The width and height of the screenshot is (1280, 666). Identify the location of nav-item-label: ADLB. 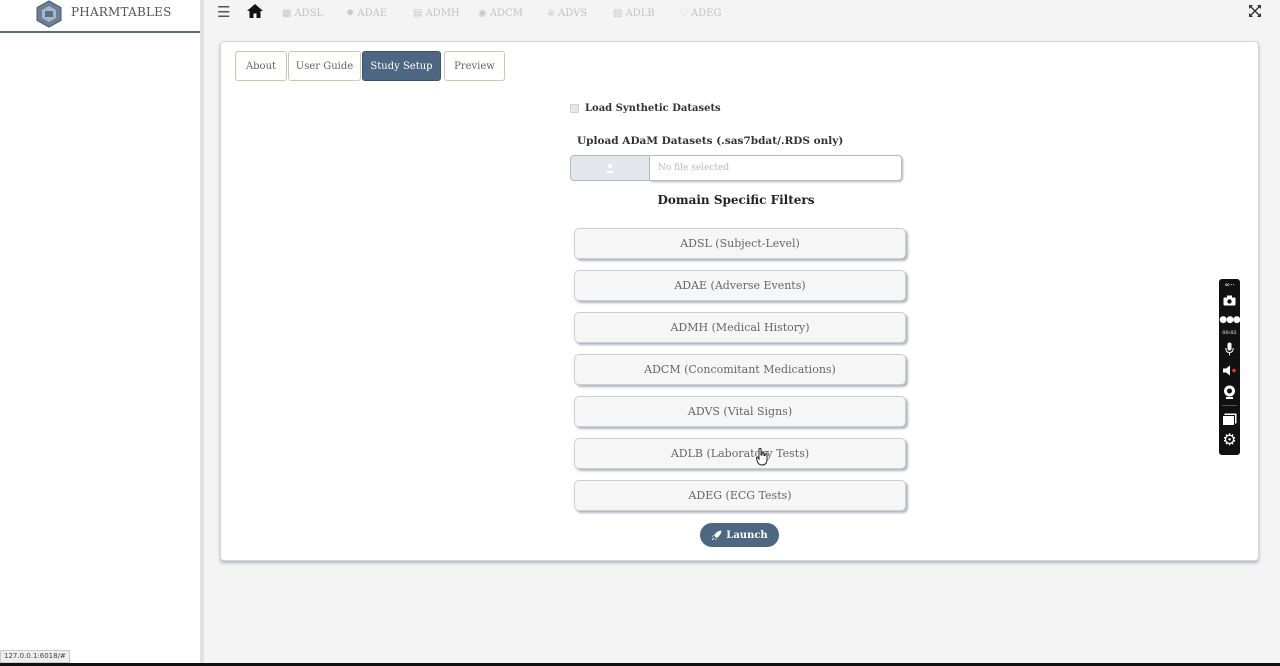
(640, 13).